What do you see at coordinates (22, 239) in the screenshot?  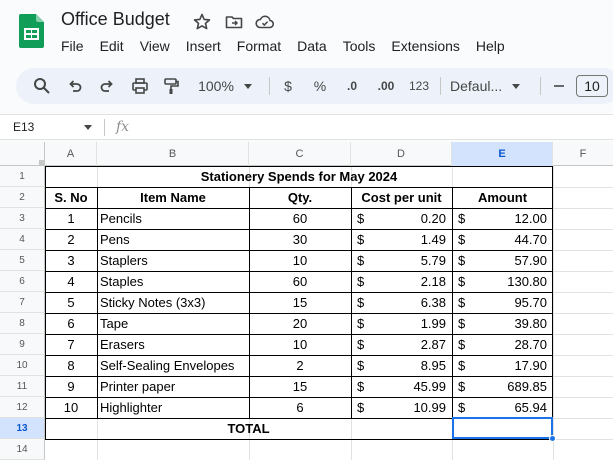 I see `row-header: 4` at bounding box center [22, 239].